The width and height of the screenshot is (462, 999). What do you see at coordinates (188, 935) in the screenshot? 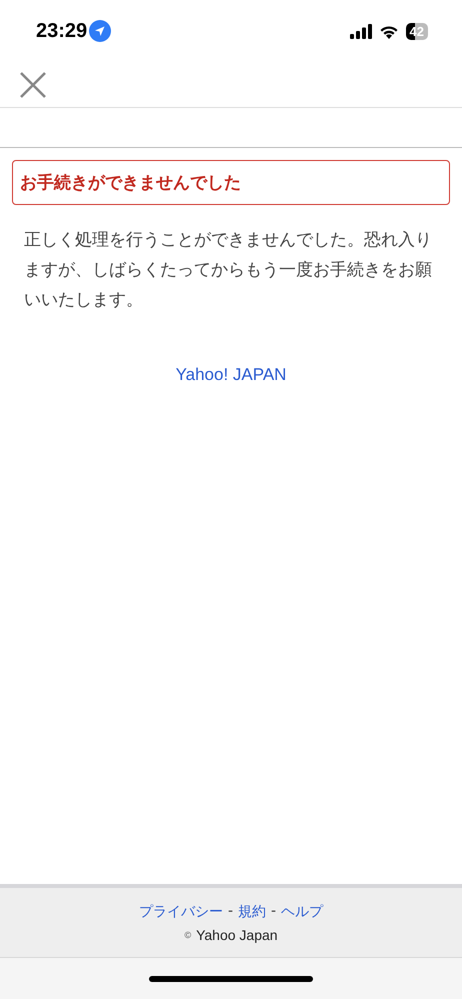
I see `copyright-mark: ©` at bounding box center [188, 935].